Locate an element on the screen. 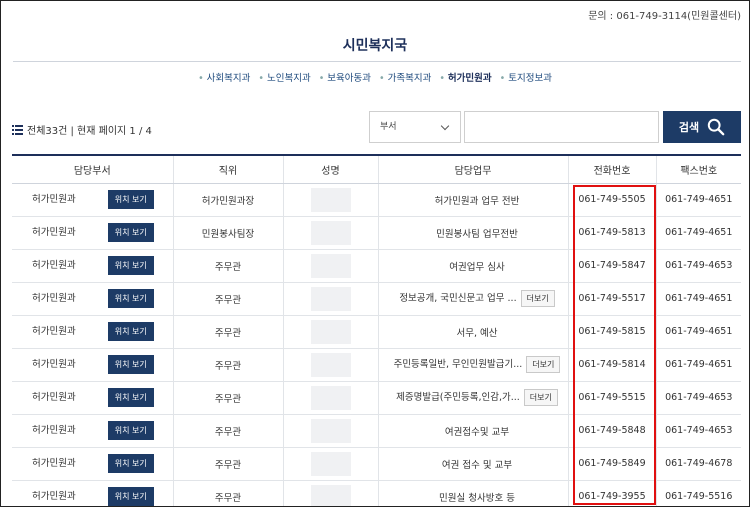  subnav-item: • 보육아동과 is located at coordinates (345, 78).